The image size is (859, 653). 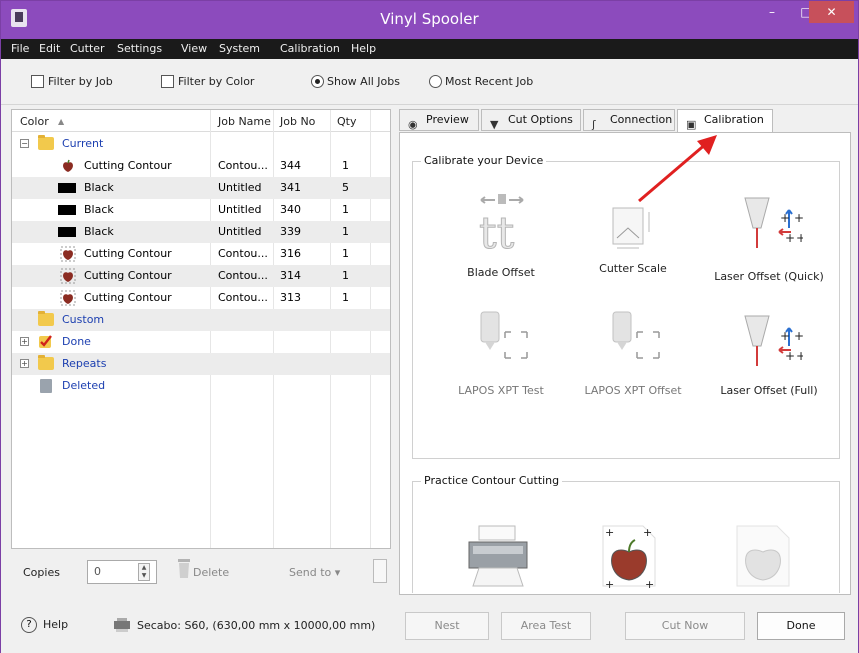 I want to click on printer-icon, so click(x=500, y=556).